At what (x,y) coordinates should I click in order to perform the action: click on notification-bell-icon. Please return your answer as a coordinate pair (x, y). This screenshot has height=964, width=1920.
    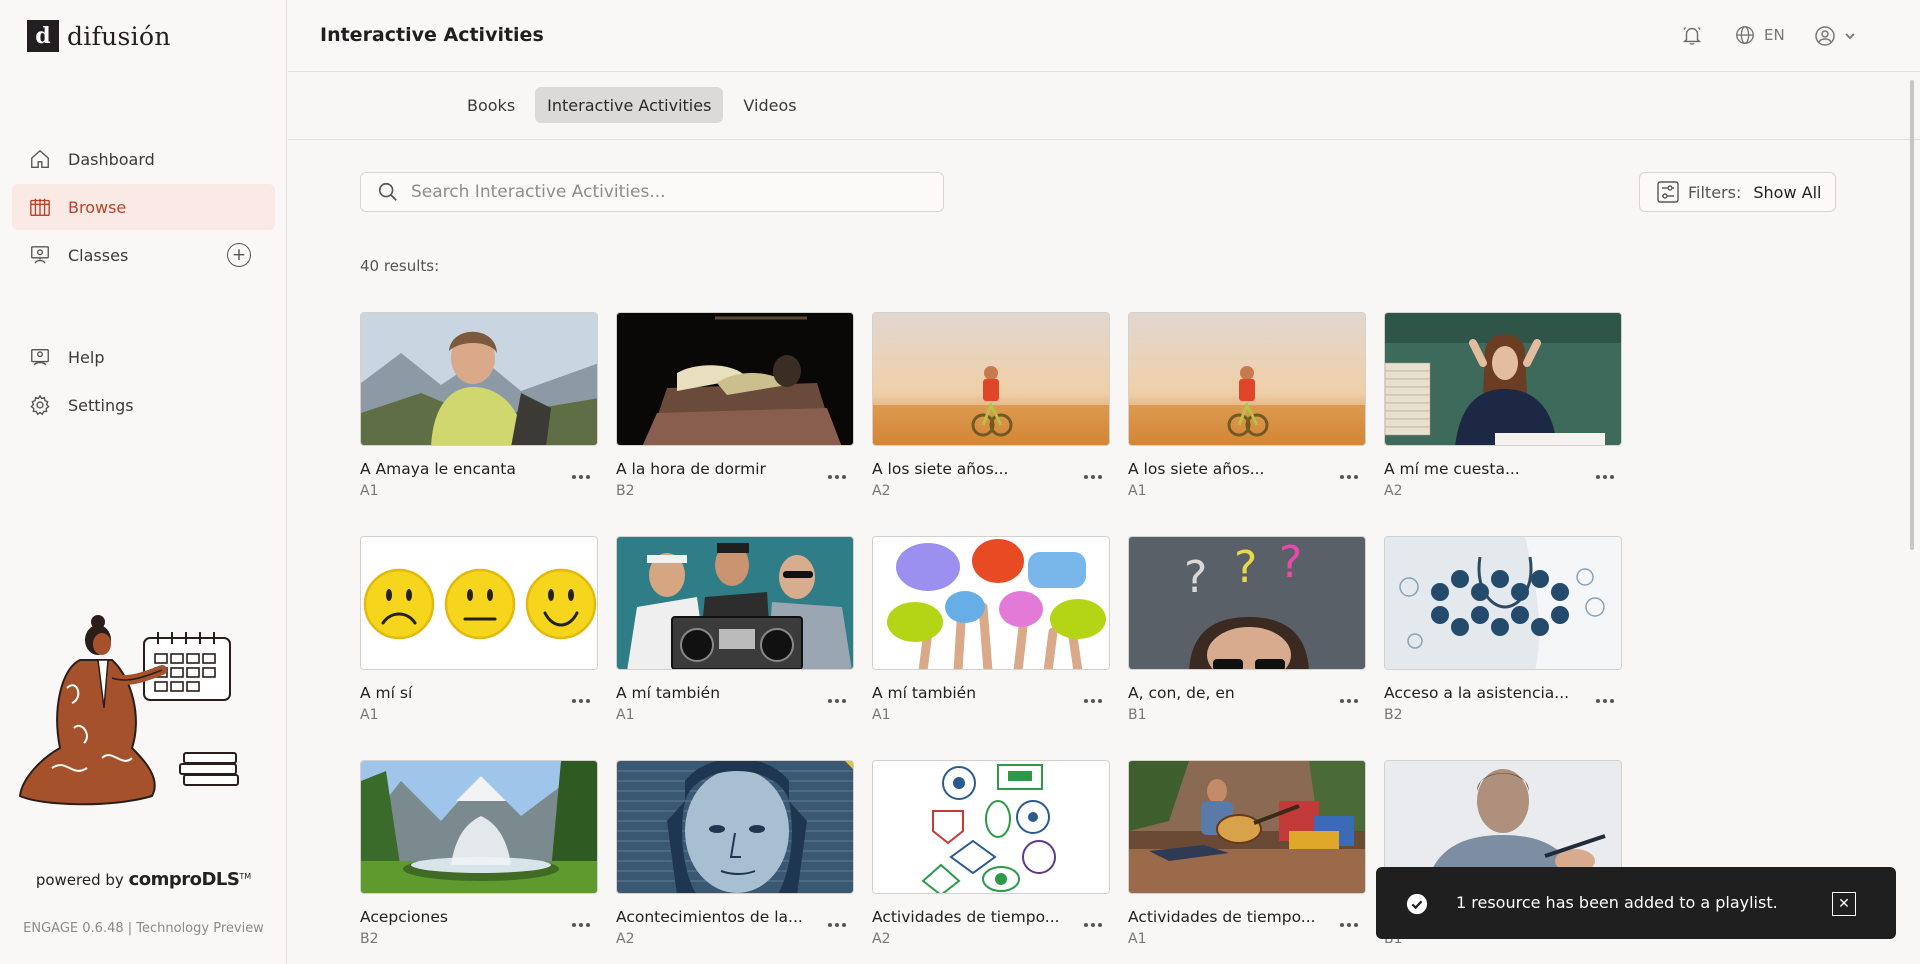
    Looking at the image, I should click on (1692, 37).